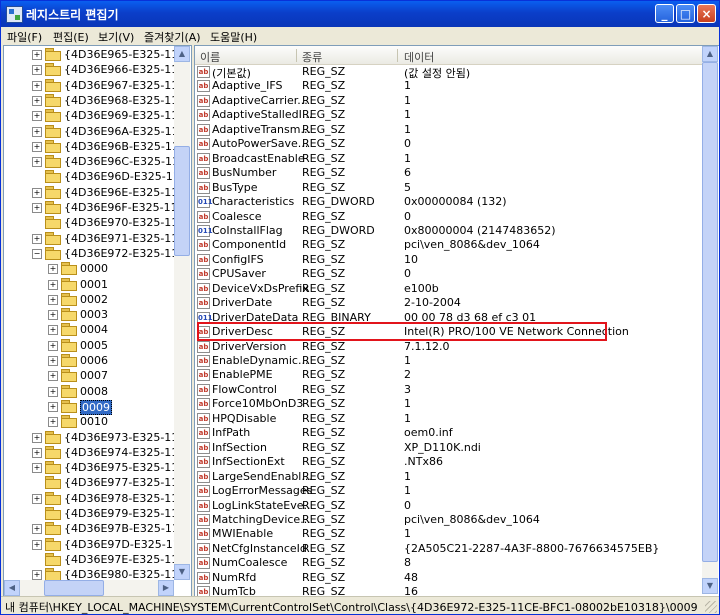  What do you see at coordinates (119, 238) in the screenshot?
I see `tree-node-label: {4D36E971-E325-11CE-` at bounding box center [119, 238].